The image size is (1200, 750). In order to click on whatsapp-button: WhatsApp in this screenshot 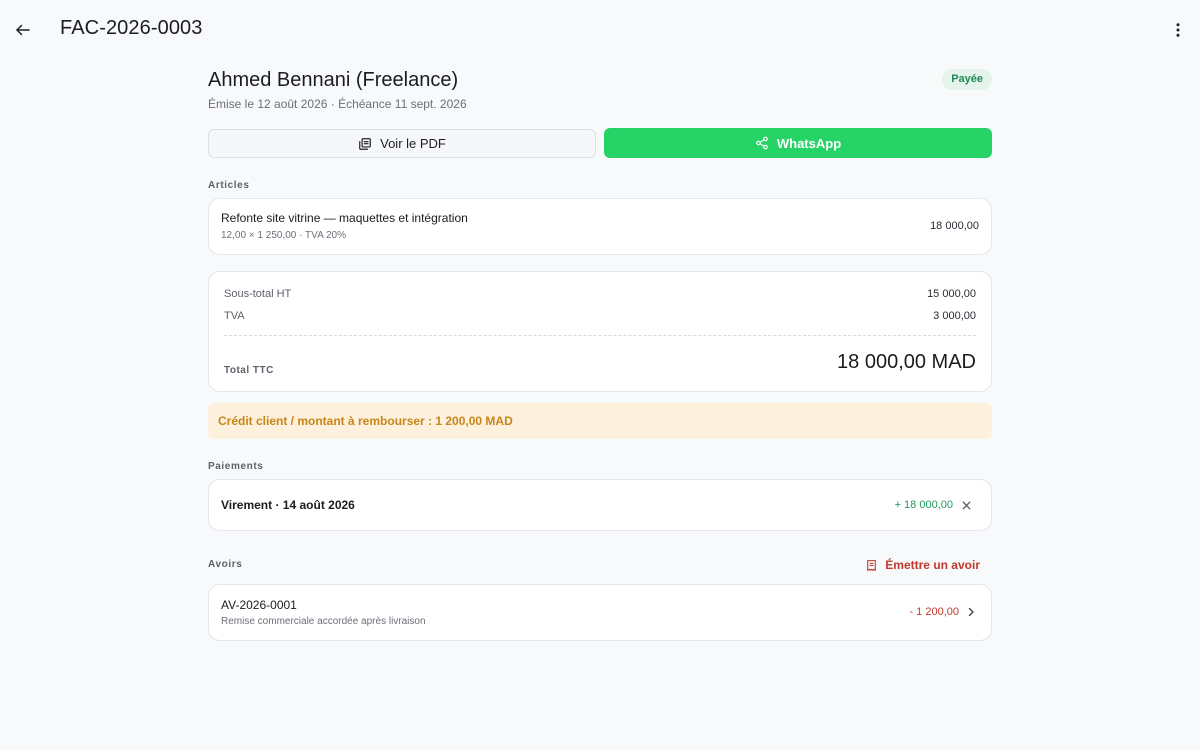, I will do `click(798, 143)`.